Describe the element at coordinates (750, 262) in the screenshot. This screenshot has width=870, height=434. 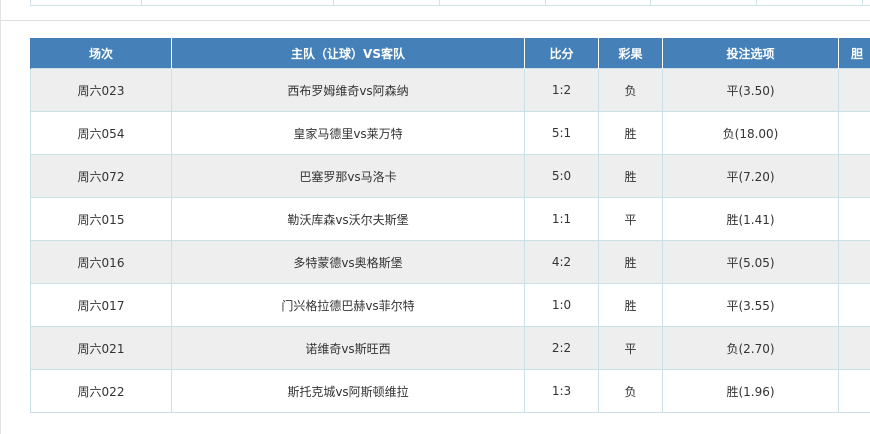
I see `cell-bet-option: 平(5.05)` at that location.